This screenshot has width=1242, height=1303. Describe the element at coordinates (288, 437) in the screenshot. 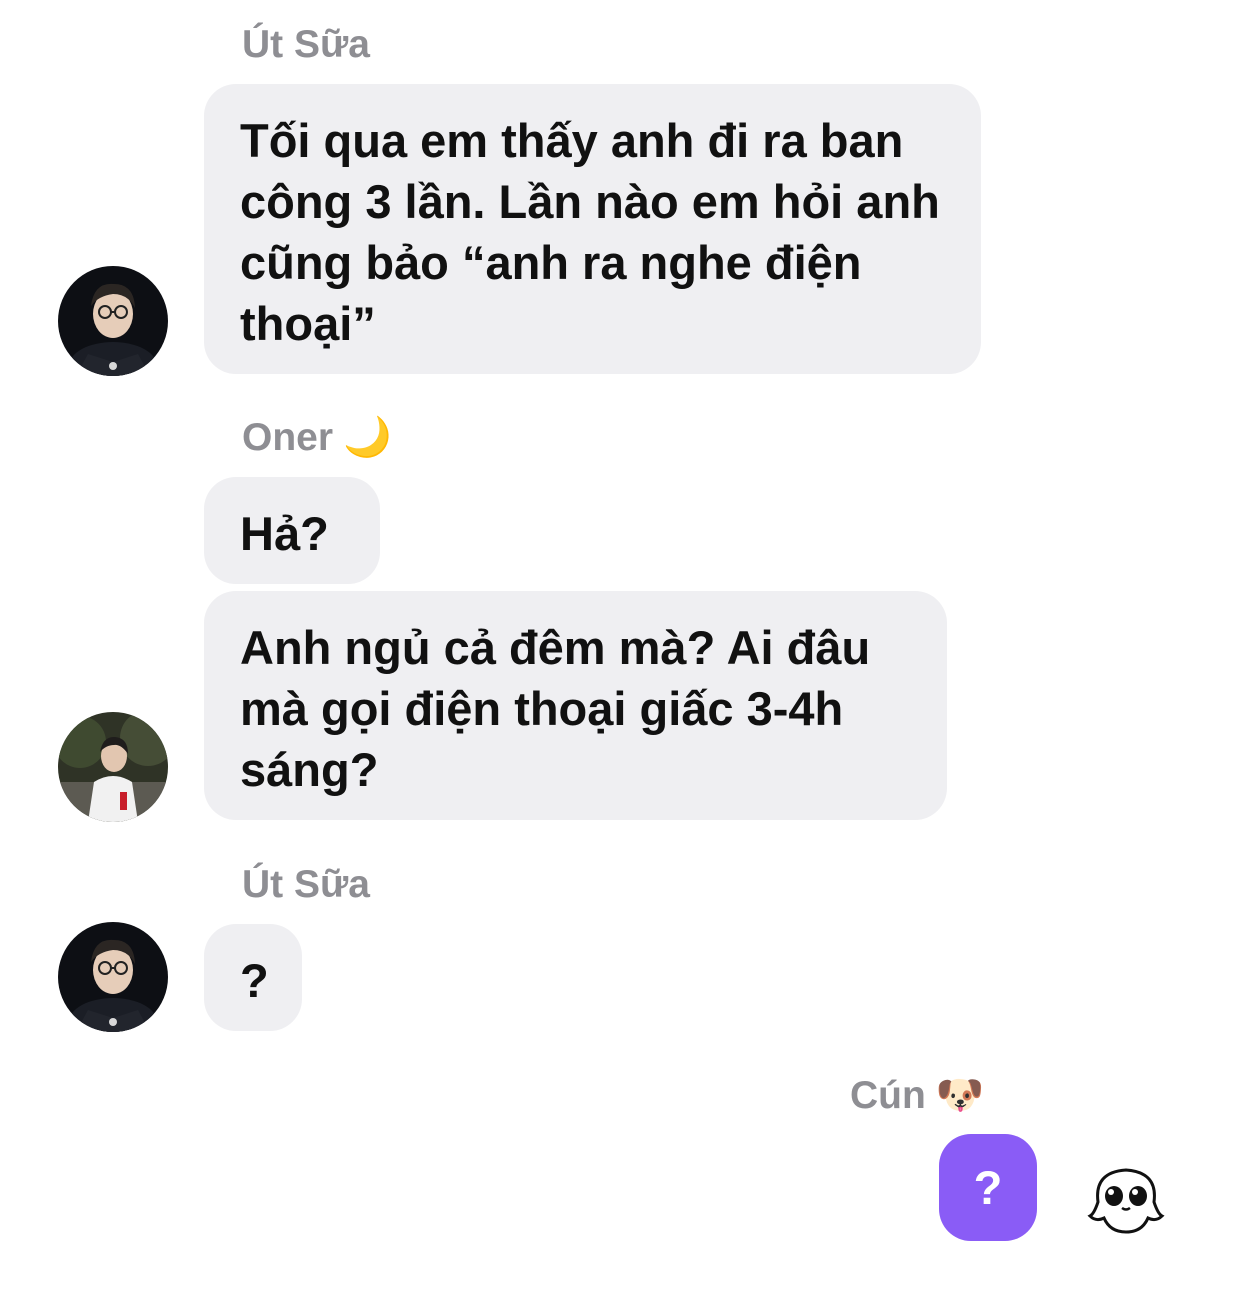

I see `sender-name-text: Oner` at that location.